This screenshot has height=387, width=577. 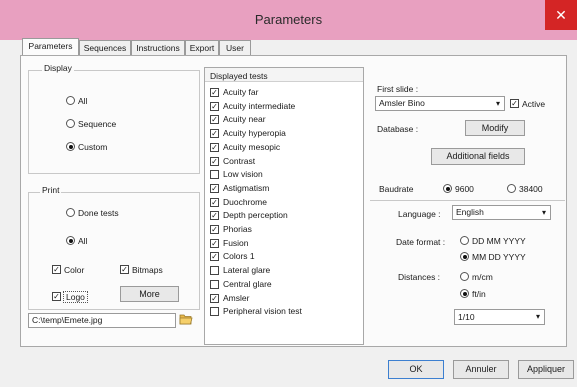 I want to click on additional-fields-button: Additional fields, so click(x=478, y=156).